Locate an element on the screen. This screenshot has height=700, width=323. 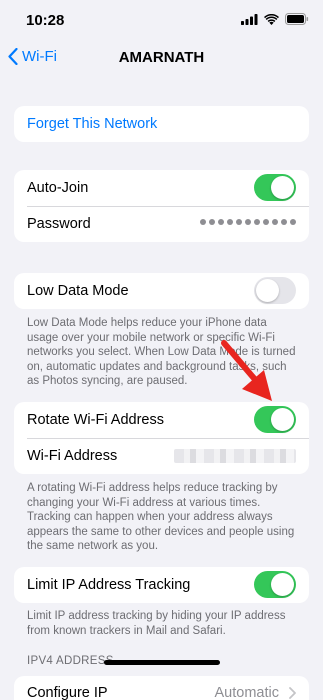
rotate-address-card: Rotate Wi-Fi Address Wi-Fi Address is located at coordinates (161, 438).